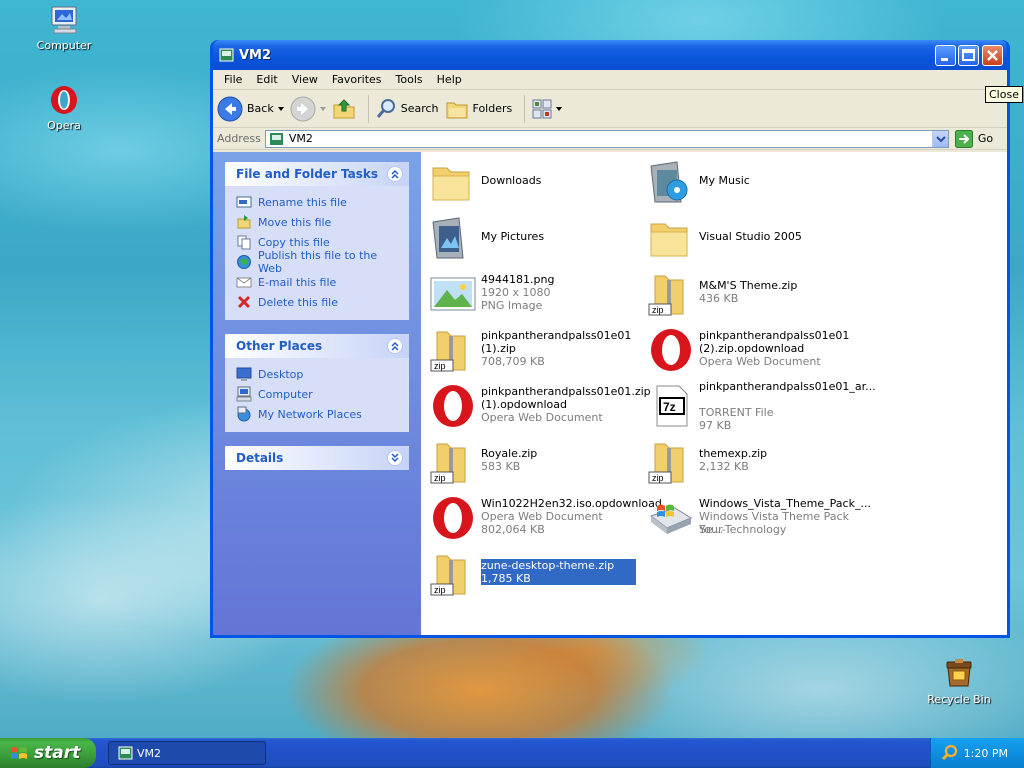  I want to click on forward-dropdown-icon, so click(322, 108).